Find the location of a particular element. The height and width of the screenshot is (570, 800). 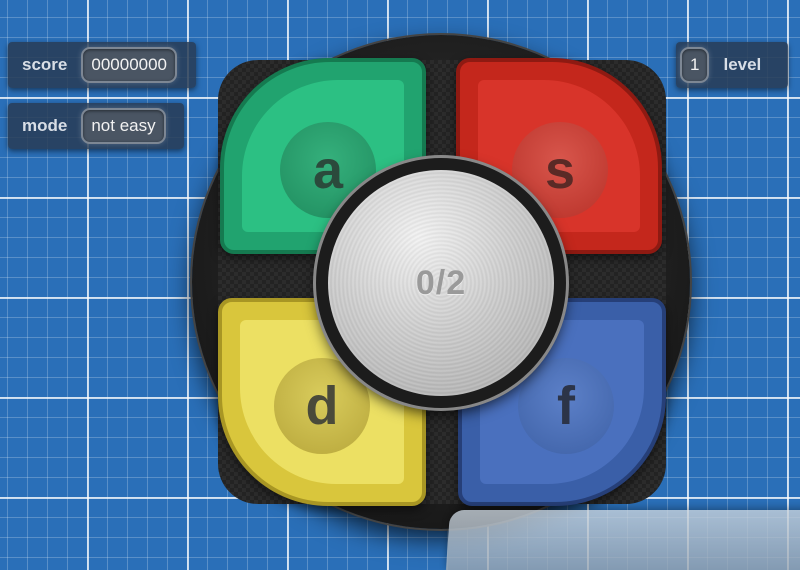

score-value: 00000000 is located at coordinates (129, 65).